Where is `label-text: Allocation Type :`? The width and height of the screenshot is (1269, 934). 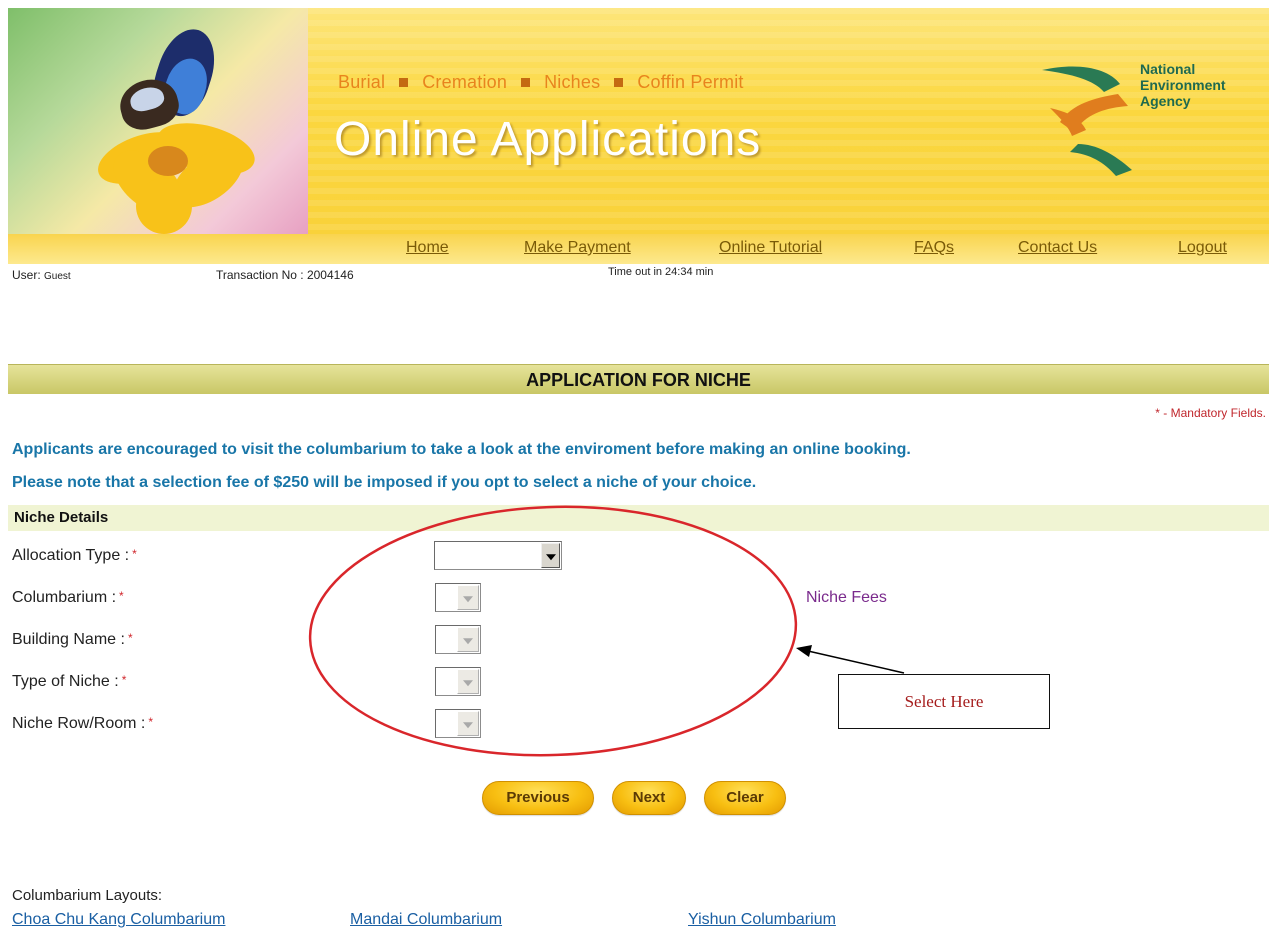 label-text: Allocation Type : is located at coordinates (71, 555).